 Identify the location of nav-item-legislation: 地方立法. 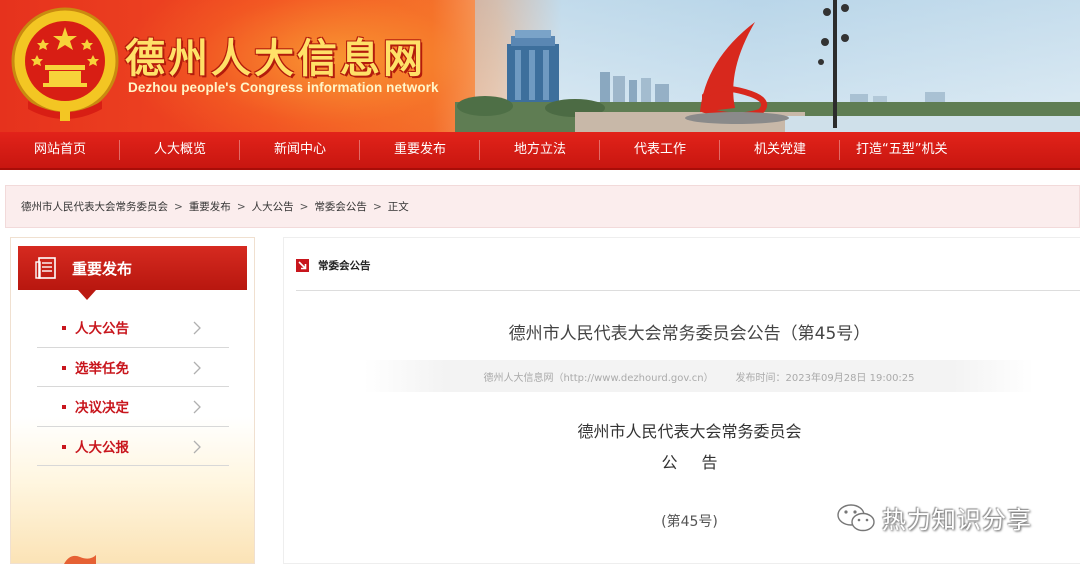
(540, 150).